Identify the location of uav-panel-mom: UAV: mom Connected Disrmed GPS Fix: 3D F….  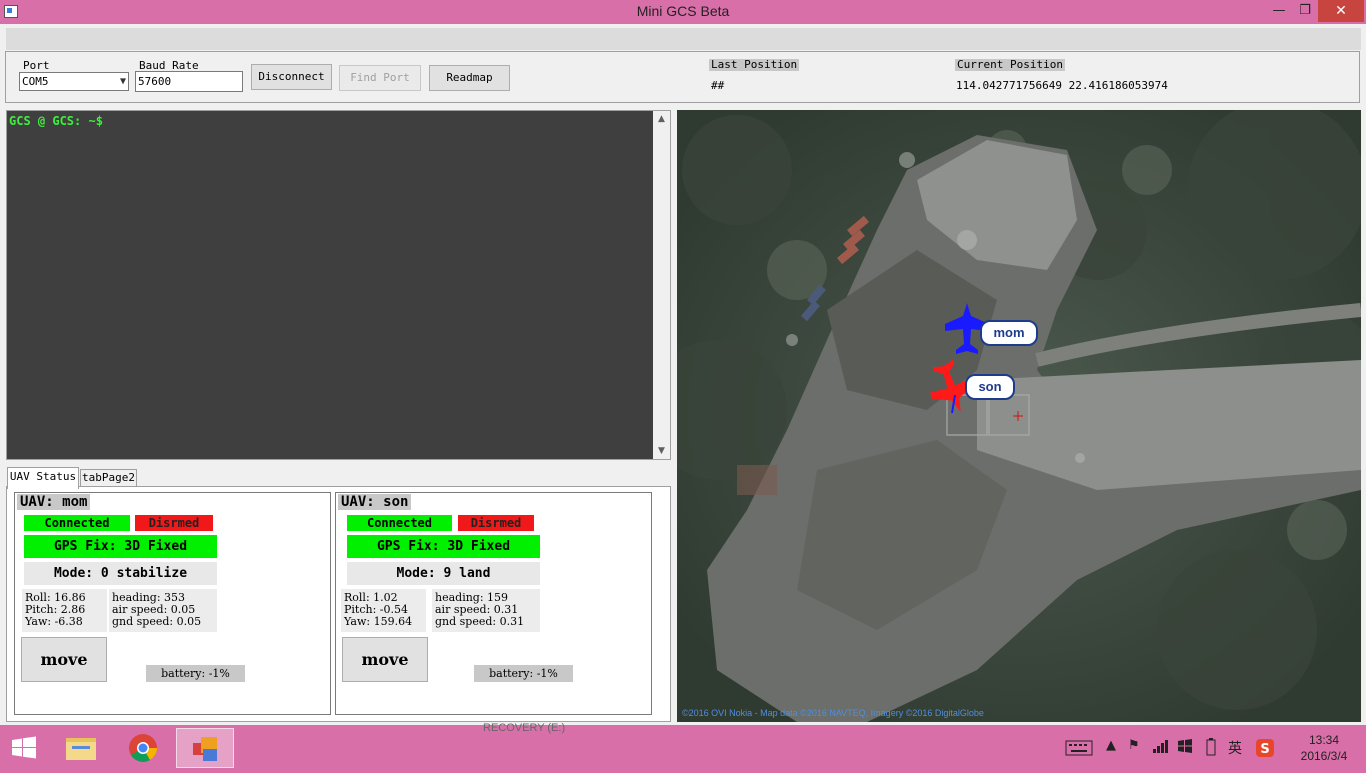
(172, 603).